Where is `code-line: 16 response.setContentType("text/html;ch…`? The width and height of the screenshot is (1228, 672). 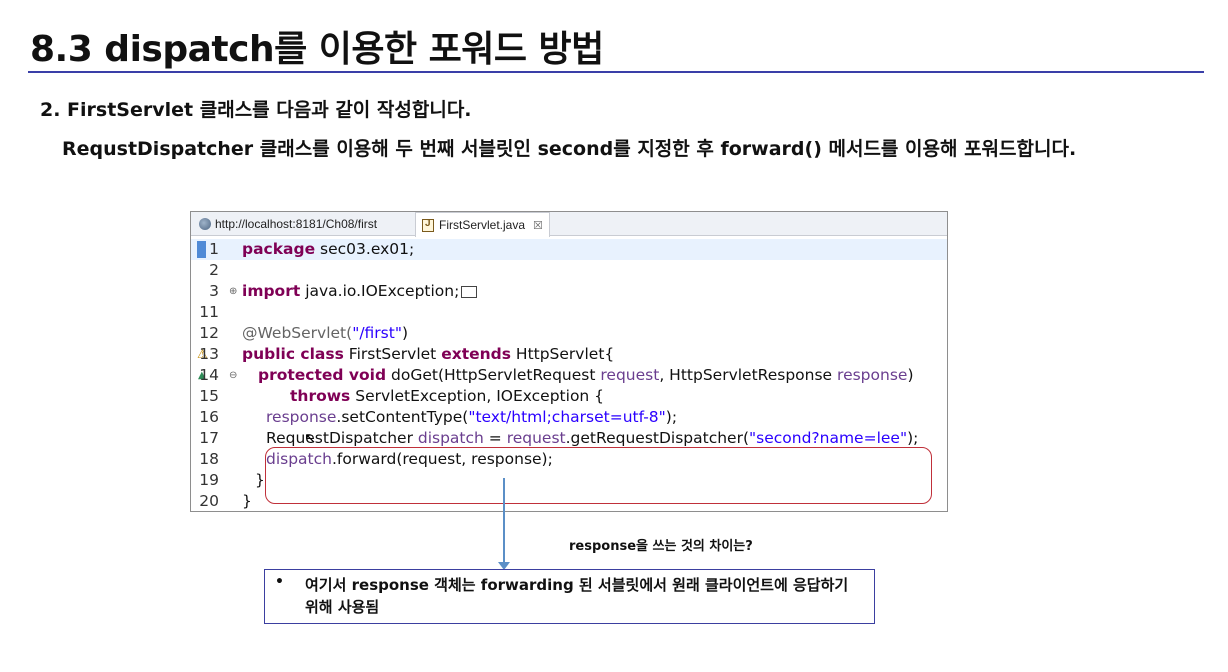 code-line: 16 response.setContentType("text/html;ch… is located at coordinates (569, 417).